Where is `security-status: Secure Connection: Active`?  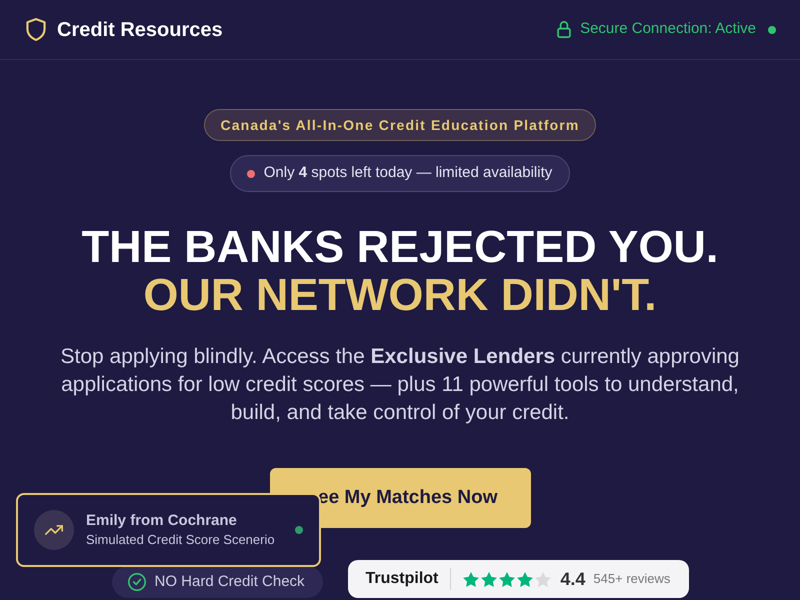
security-status: Secure Connection: Active is located at coordinates (668, 29).